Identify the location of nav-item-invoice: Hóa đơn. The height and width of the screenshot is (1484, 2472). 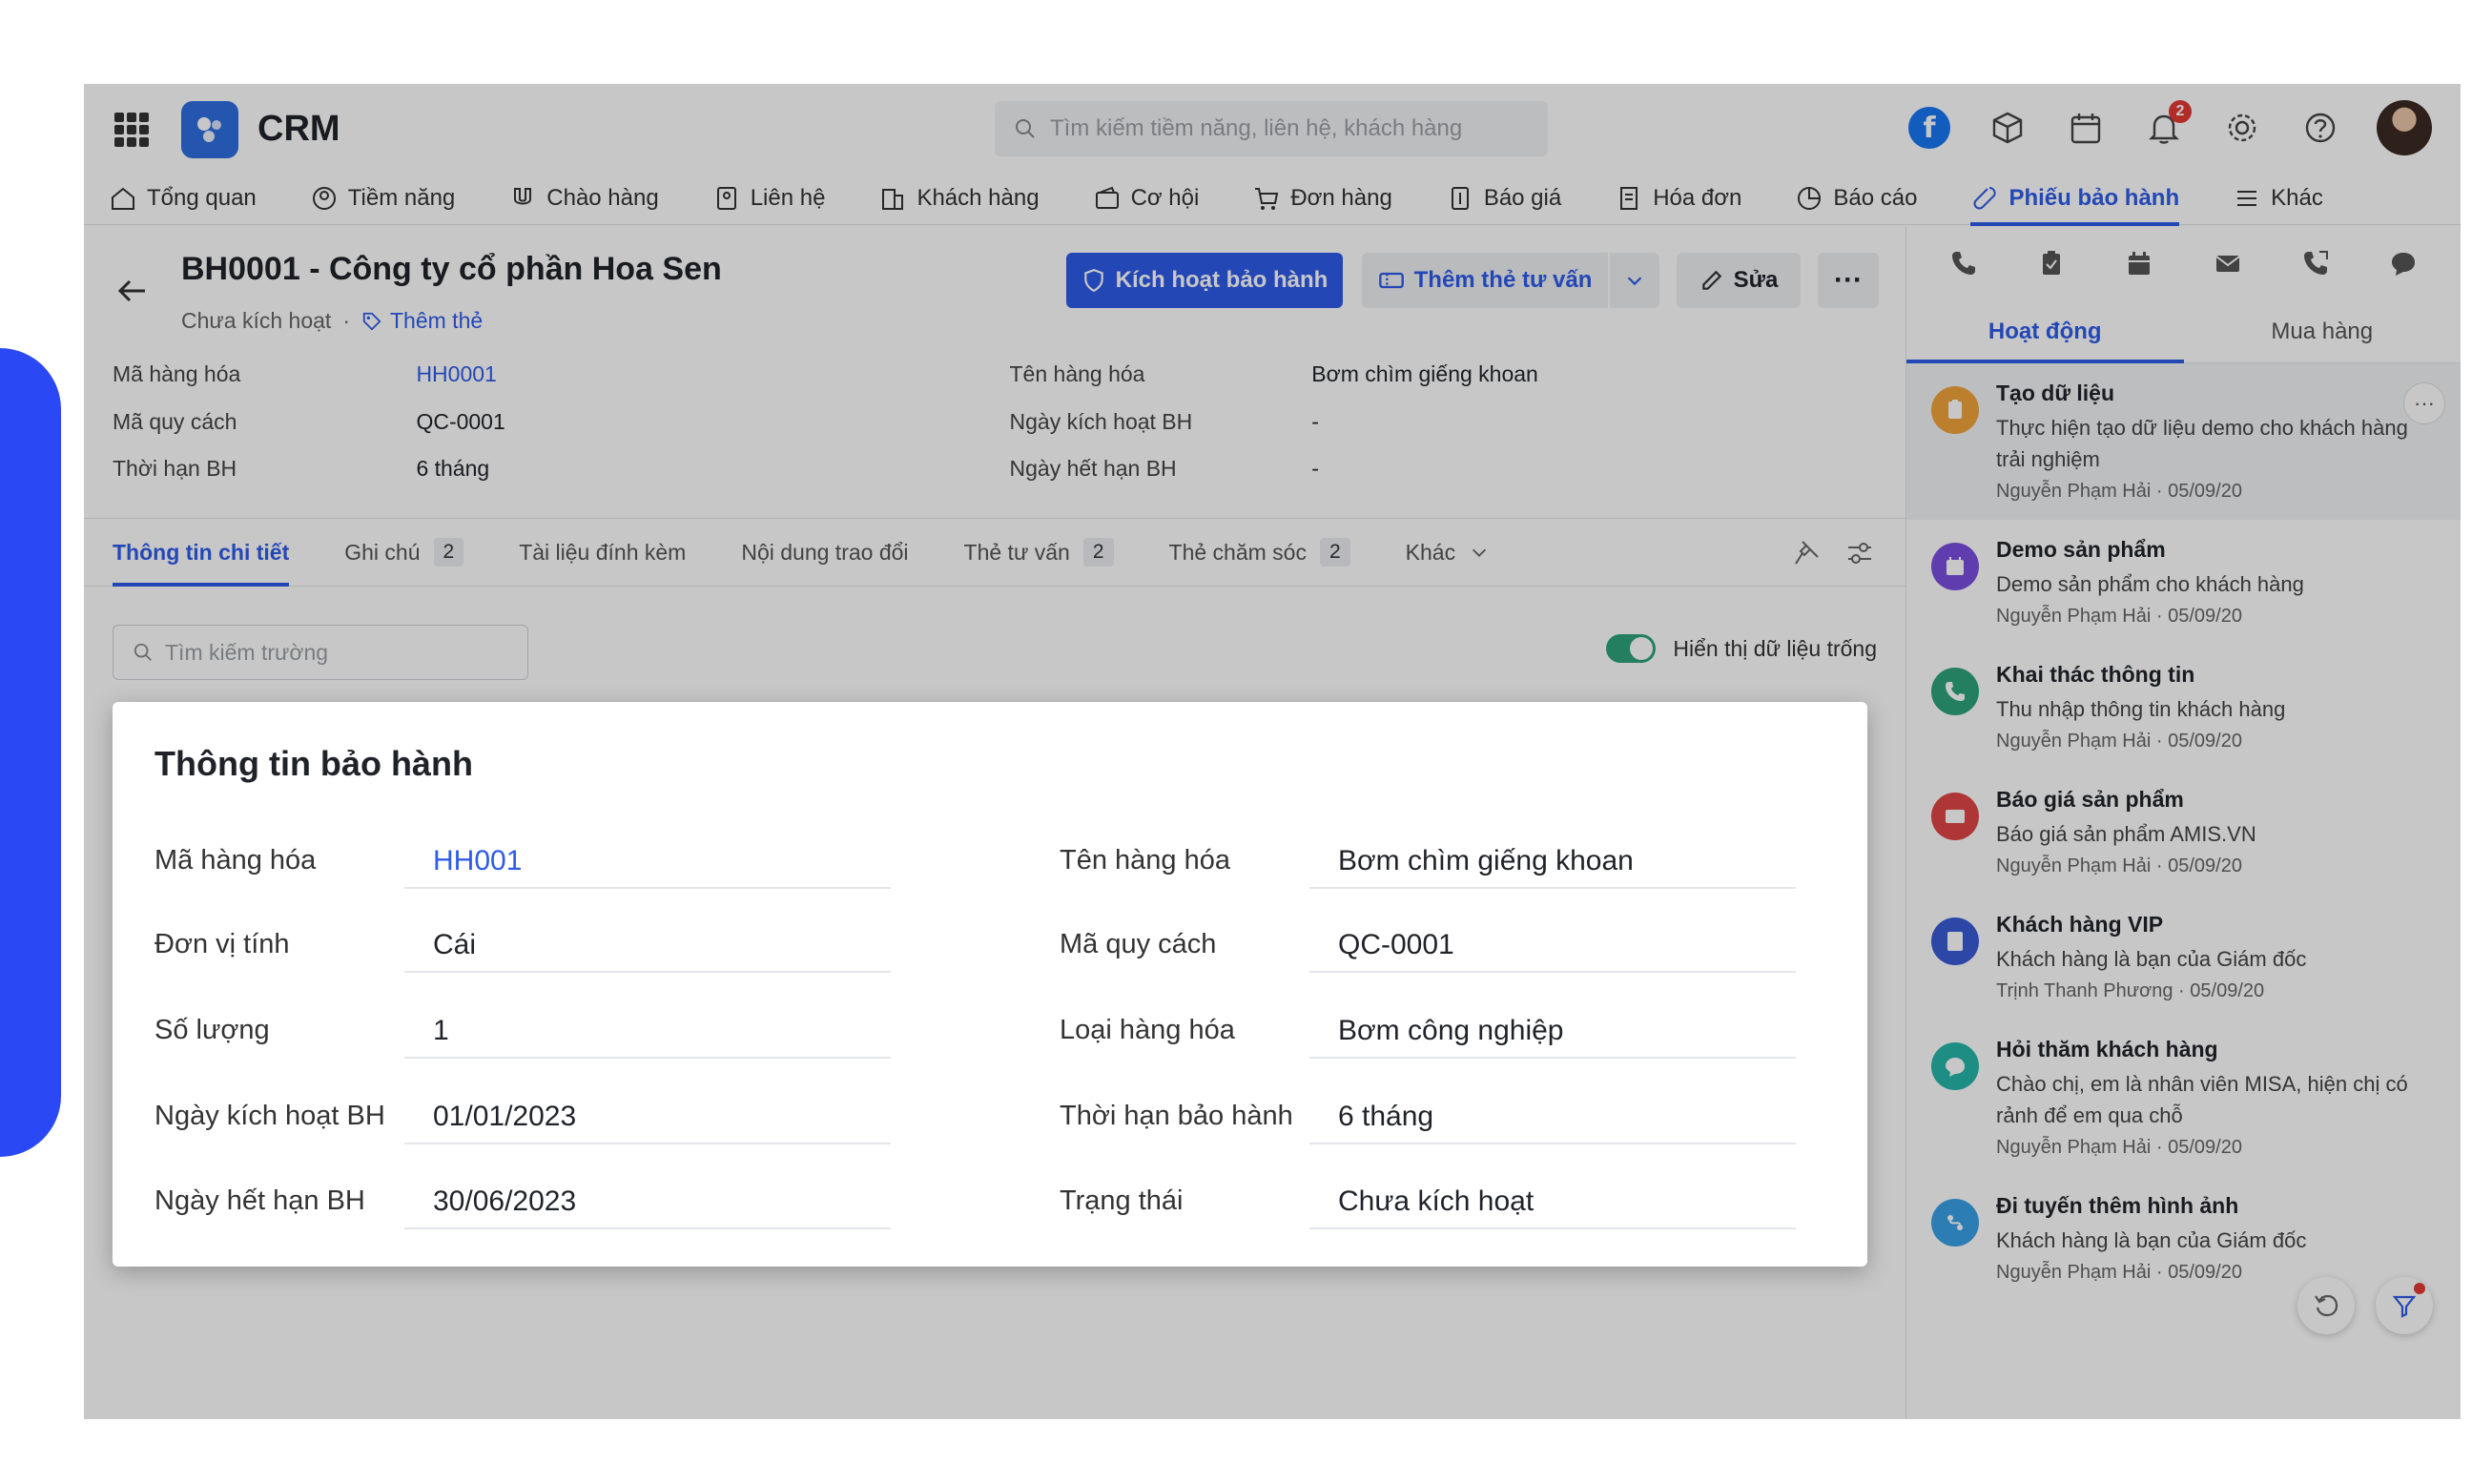
(1678, 198).